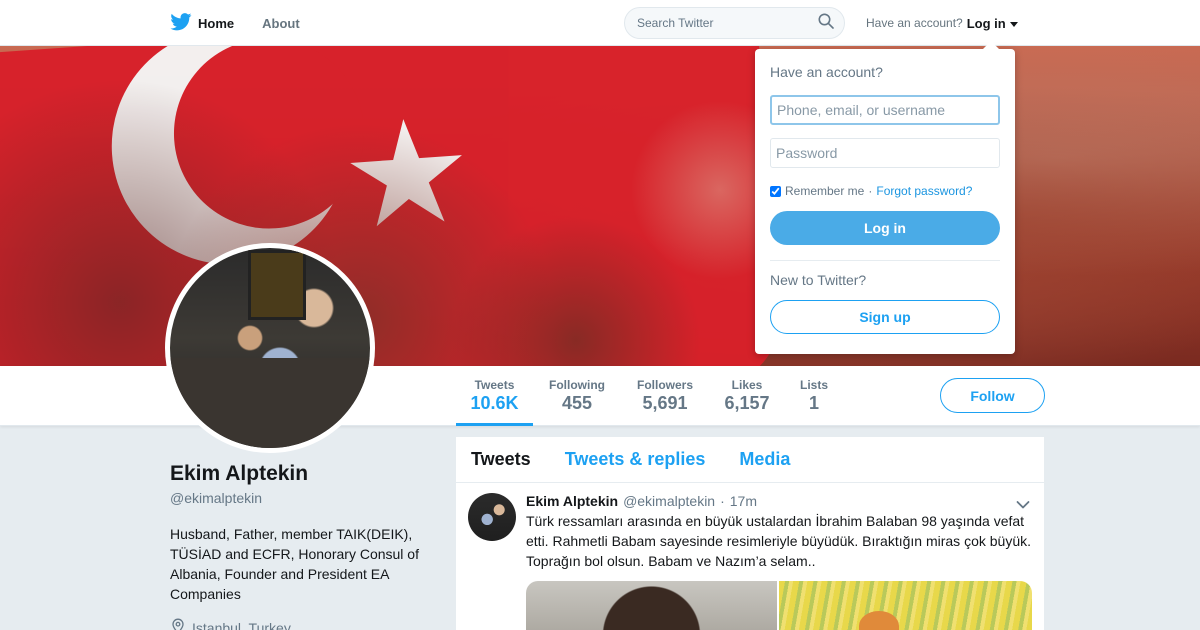 This screenshot has width=1200, height=630. Describe the element at coordinates (992, 395) in the screenshot. I see `follow-button: Follow` at that location.